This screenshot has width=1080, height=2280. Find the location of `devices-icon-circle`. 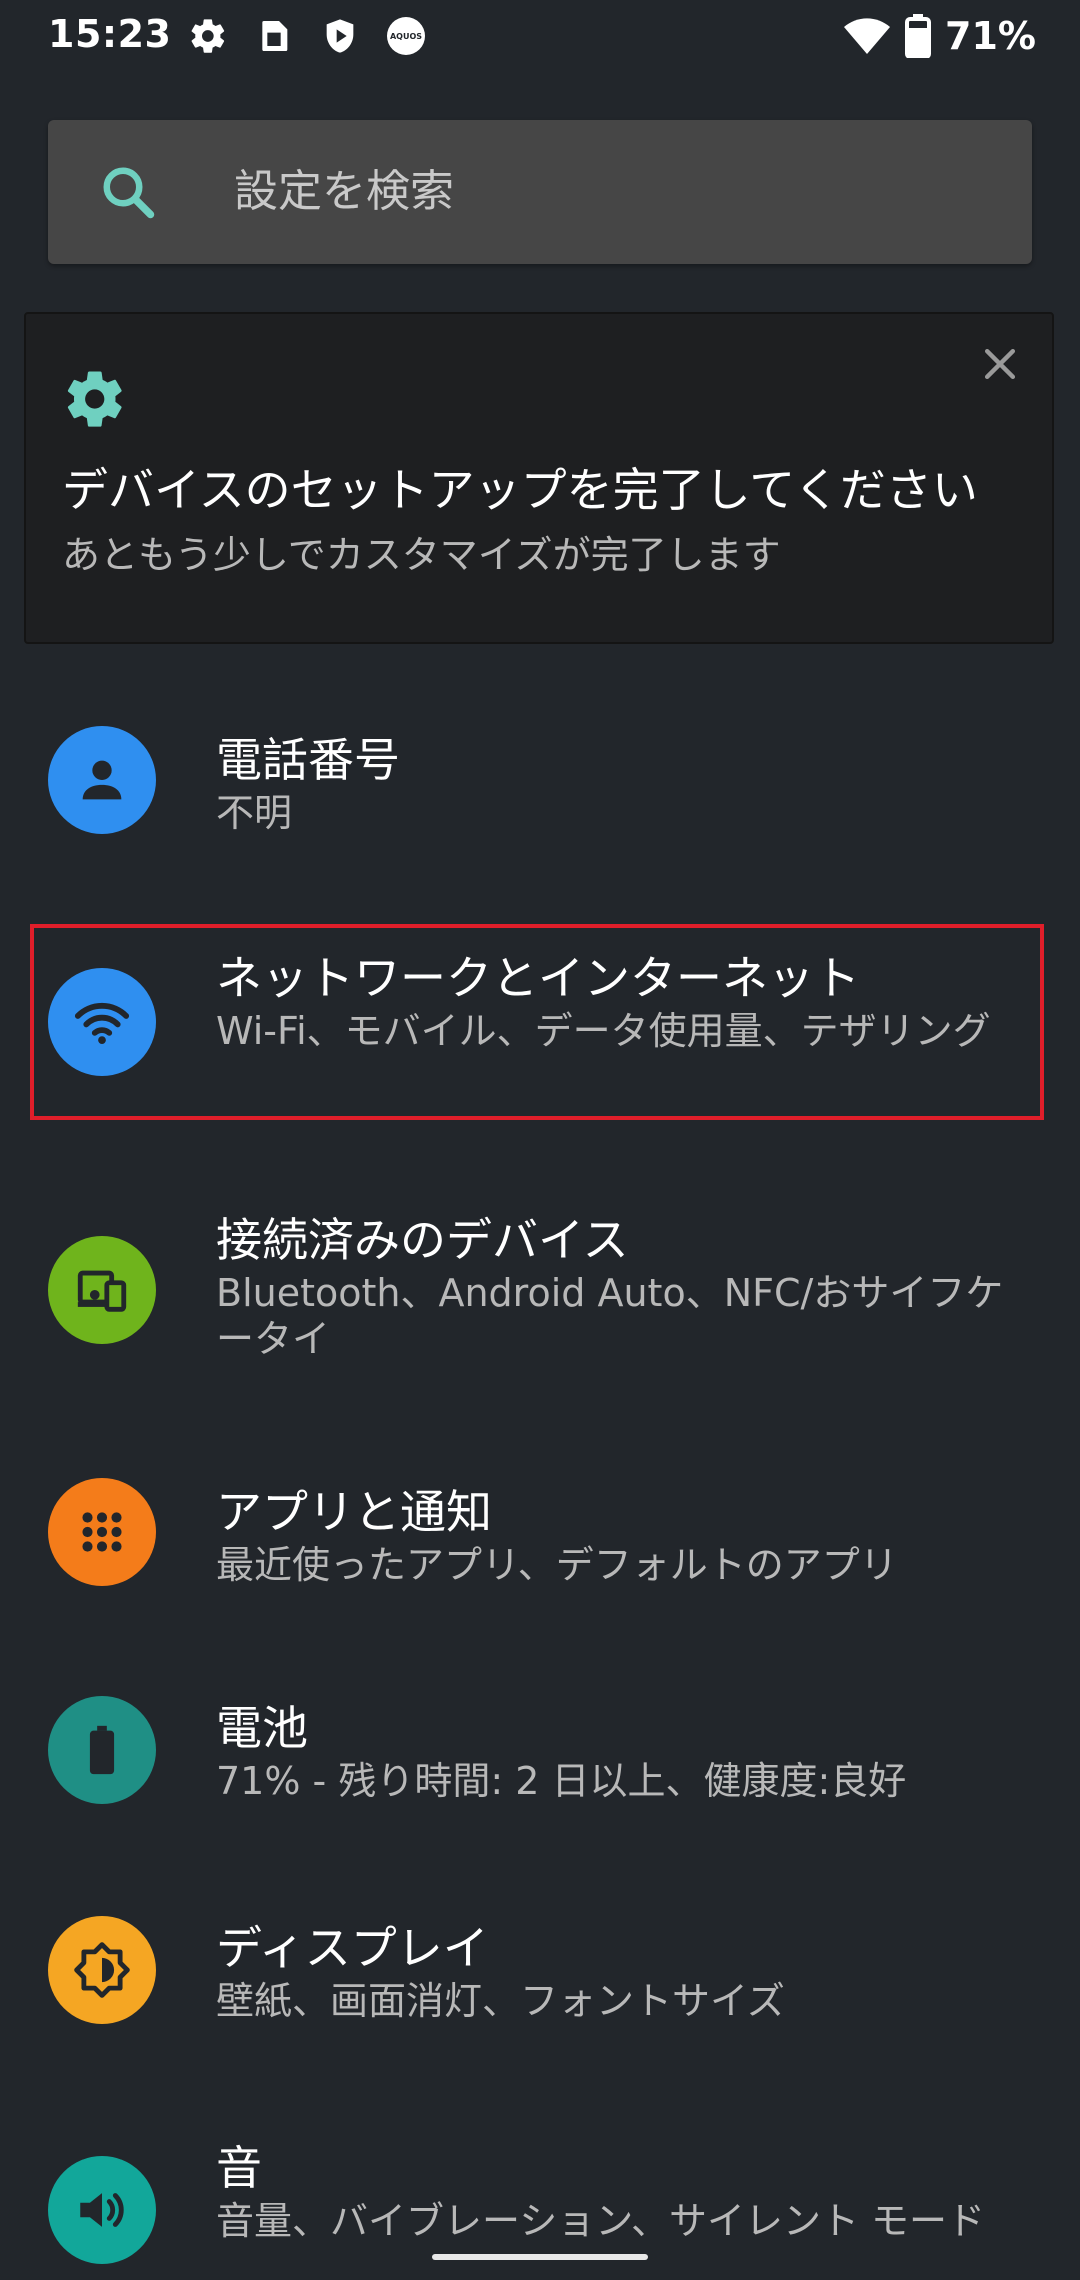

devices-icon-circle is located at coordinates (102, 1290).